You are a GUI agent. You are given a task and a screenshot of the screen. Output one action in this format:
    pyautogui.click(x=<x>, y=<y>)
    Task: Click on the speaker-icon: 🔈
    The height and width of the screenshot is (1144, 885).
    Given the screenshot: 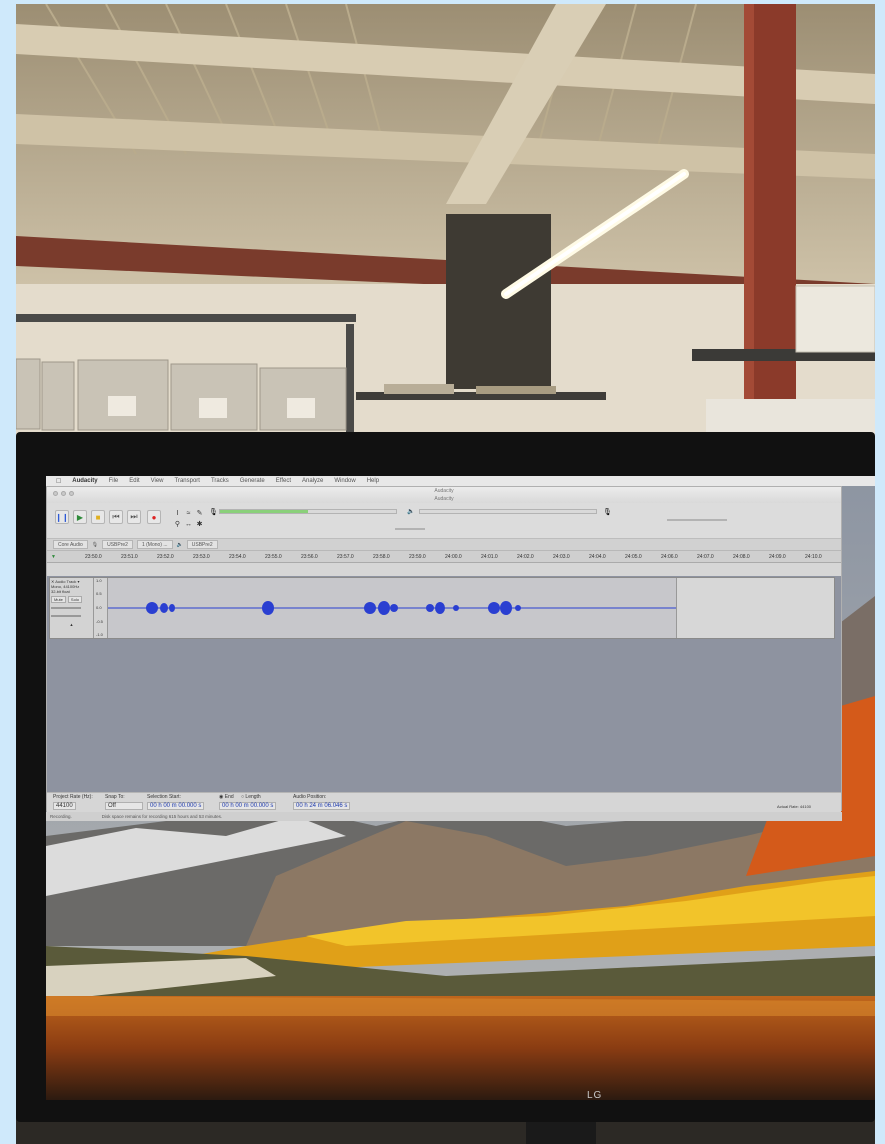 What is the action you would take?
    pyautogui.click(x=411, y=512)
    